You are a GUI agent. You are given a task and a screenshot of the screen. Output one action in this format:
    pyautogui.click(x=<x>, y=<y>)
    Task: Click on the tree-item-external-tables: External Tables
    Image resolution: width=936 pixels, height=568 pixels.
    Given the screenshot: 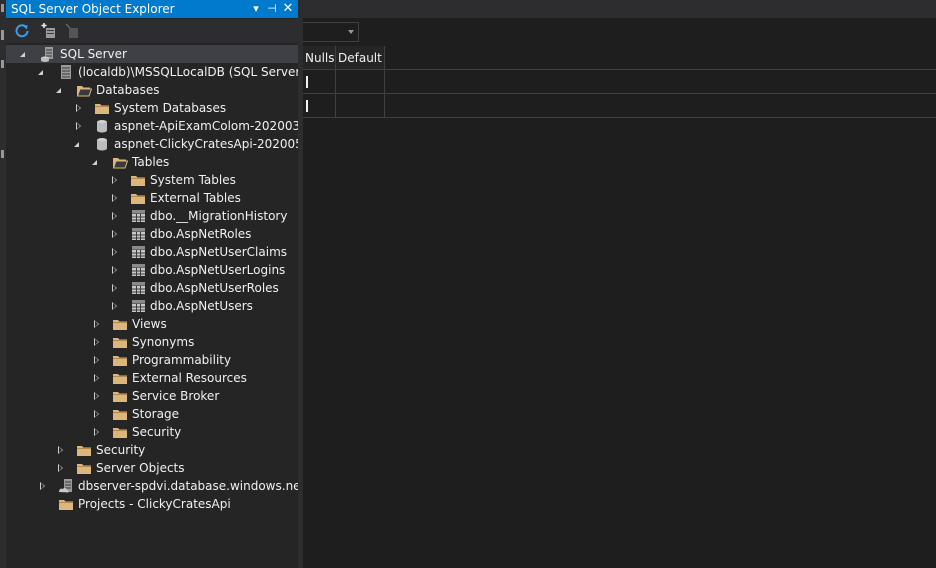 What is the action you would take?
    pyautogui.click(x=152, y=198)
    